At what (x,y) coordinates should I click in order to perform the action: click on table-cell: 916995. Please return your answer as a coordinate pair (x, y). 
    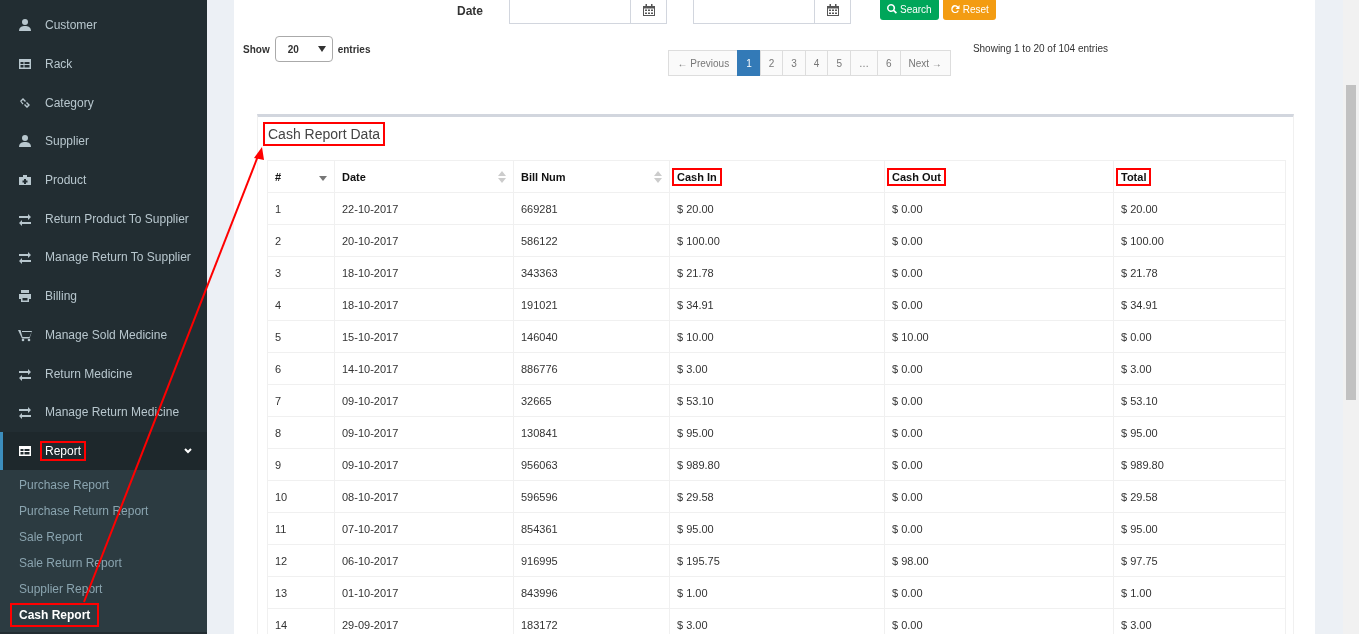
    Looking at the image, I should click on (591, 560).